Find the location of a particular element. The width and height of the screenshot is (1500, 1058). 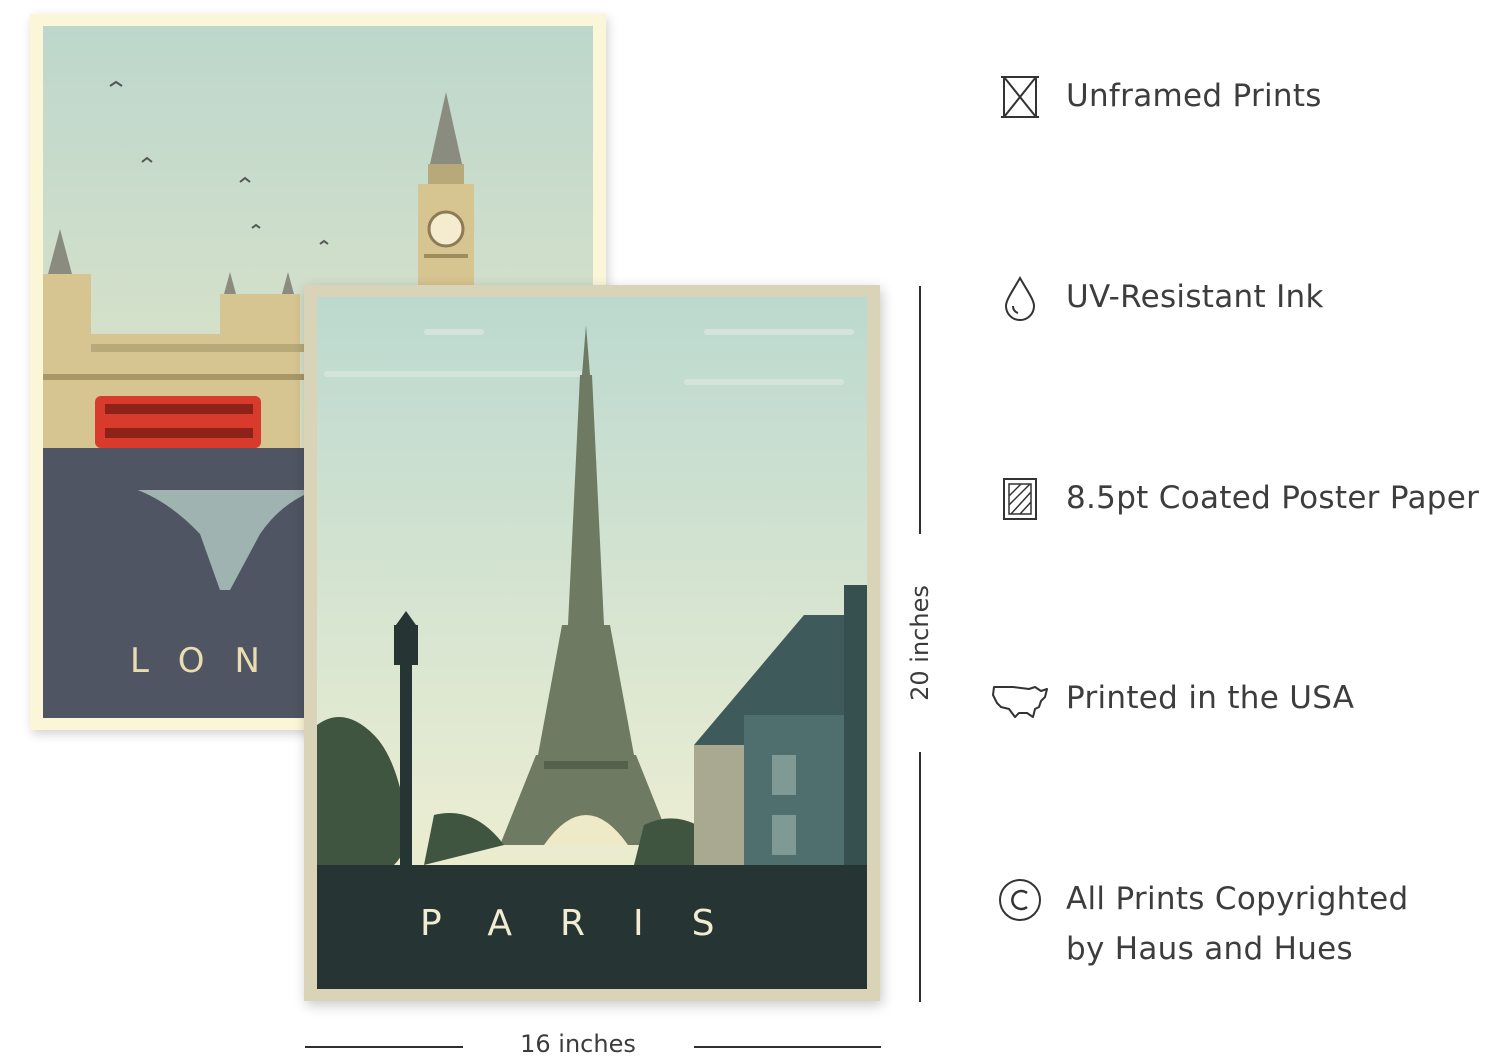

feature-printed-usa: Printed in the USA is located at coordinates (1172, 699).